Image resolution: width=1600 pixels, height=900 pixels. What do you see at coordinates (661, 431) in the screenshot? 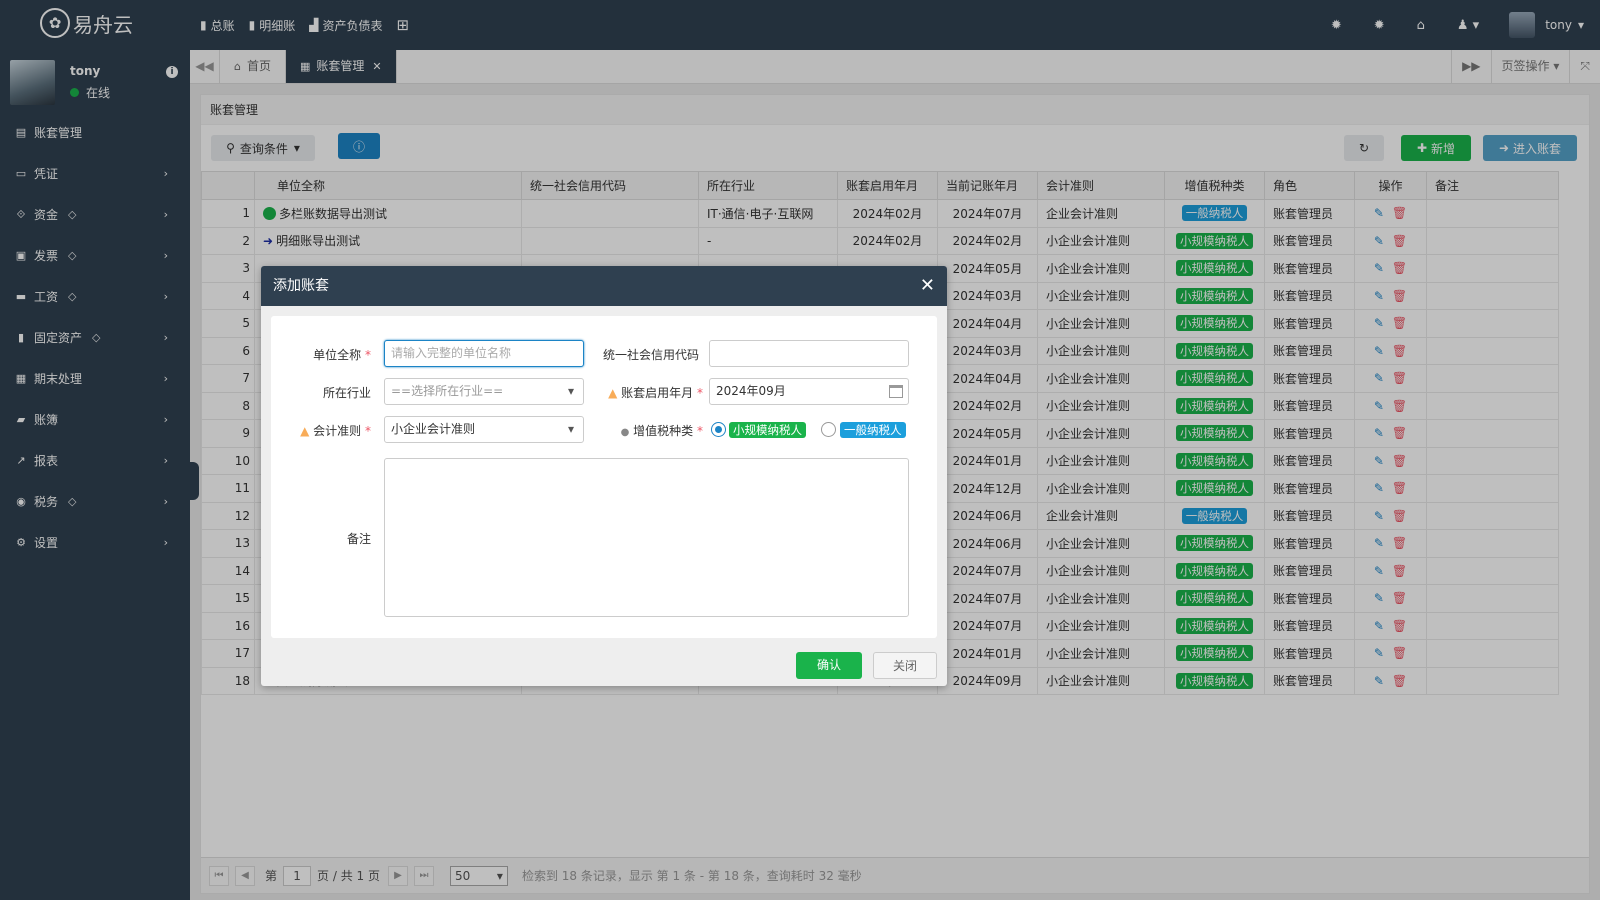
I see `vat-type-label: ● 增值税种类 *` at bounding box center [661, 431].